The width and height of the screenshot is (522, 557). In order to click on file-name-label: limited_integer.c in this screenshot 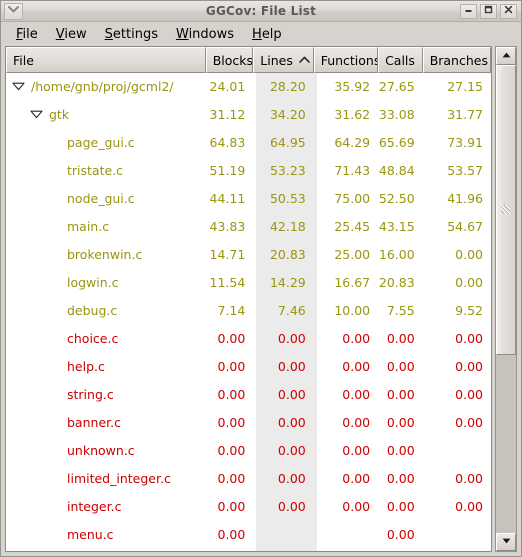, I will do `click(119, 479)`.